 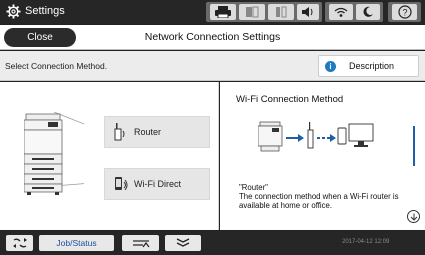 I want to click on router-icon, so click(x=119, y=132).